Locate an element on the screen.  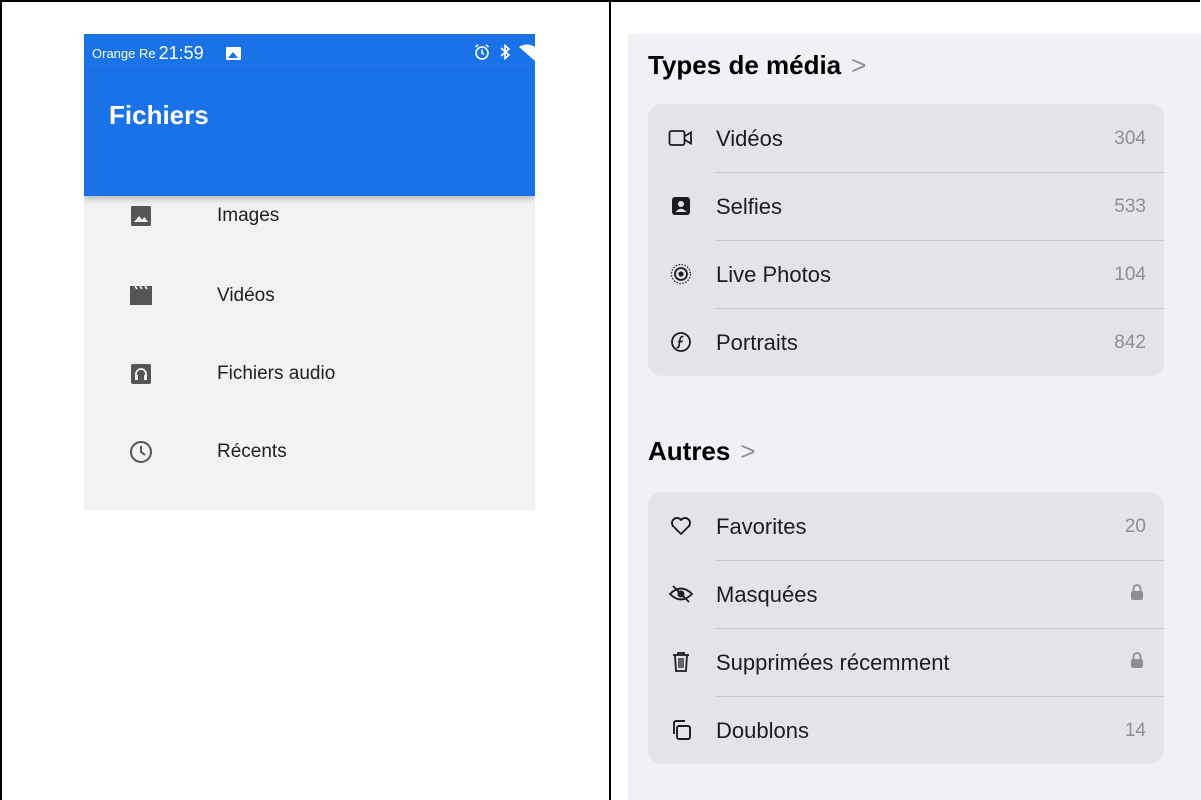
section-title: Autres is located at coordinates (689, 451).